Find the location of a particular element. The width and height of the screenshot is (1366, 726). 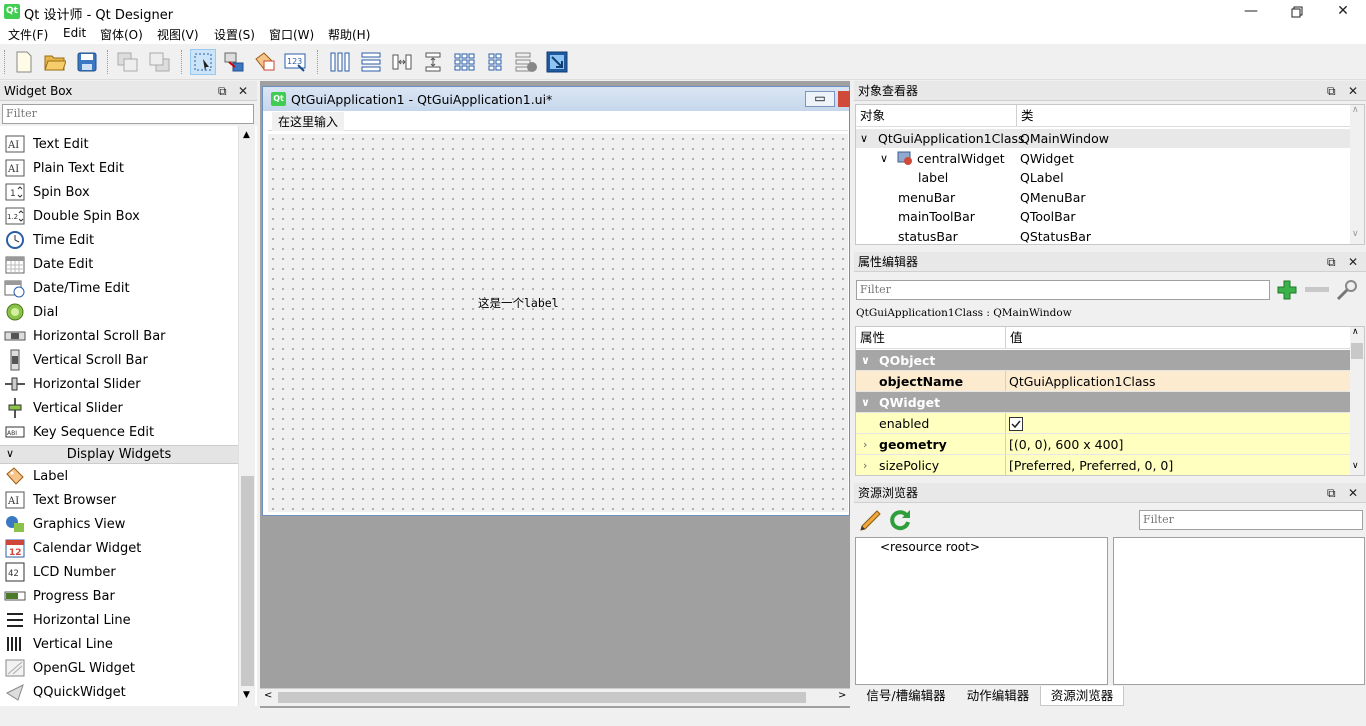

widget-item: Horizontal Line is located at coordinates (119, 620).